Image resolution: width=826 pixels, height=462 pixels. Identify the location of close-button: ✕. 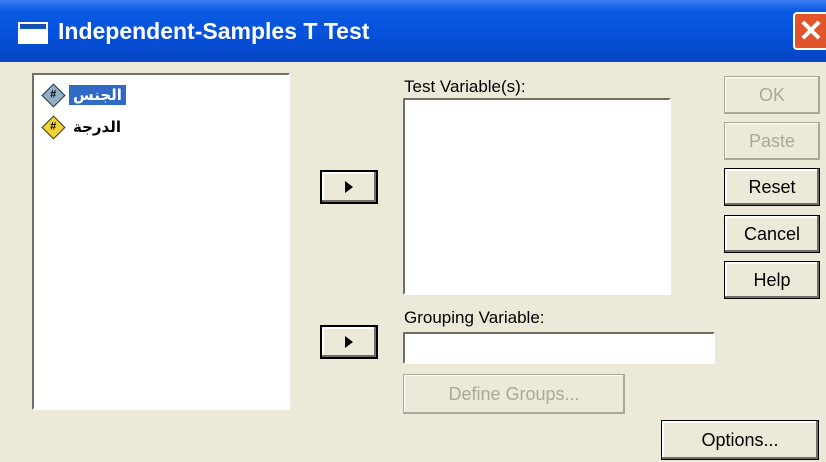
(809, 31).